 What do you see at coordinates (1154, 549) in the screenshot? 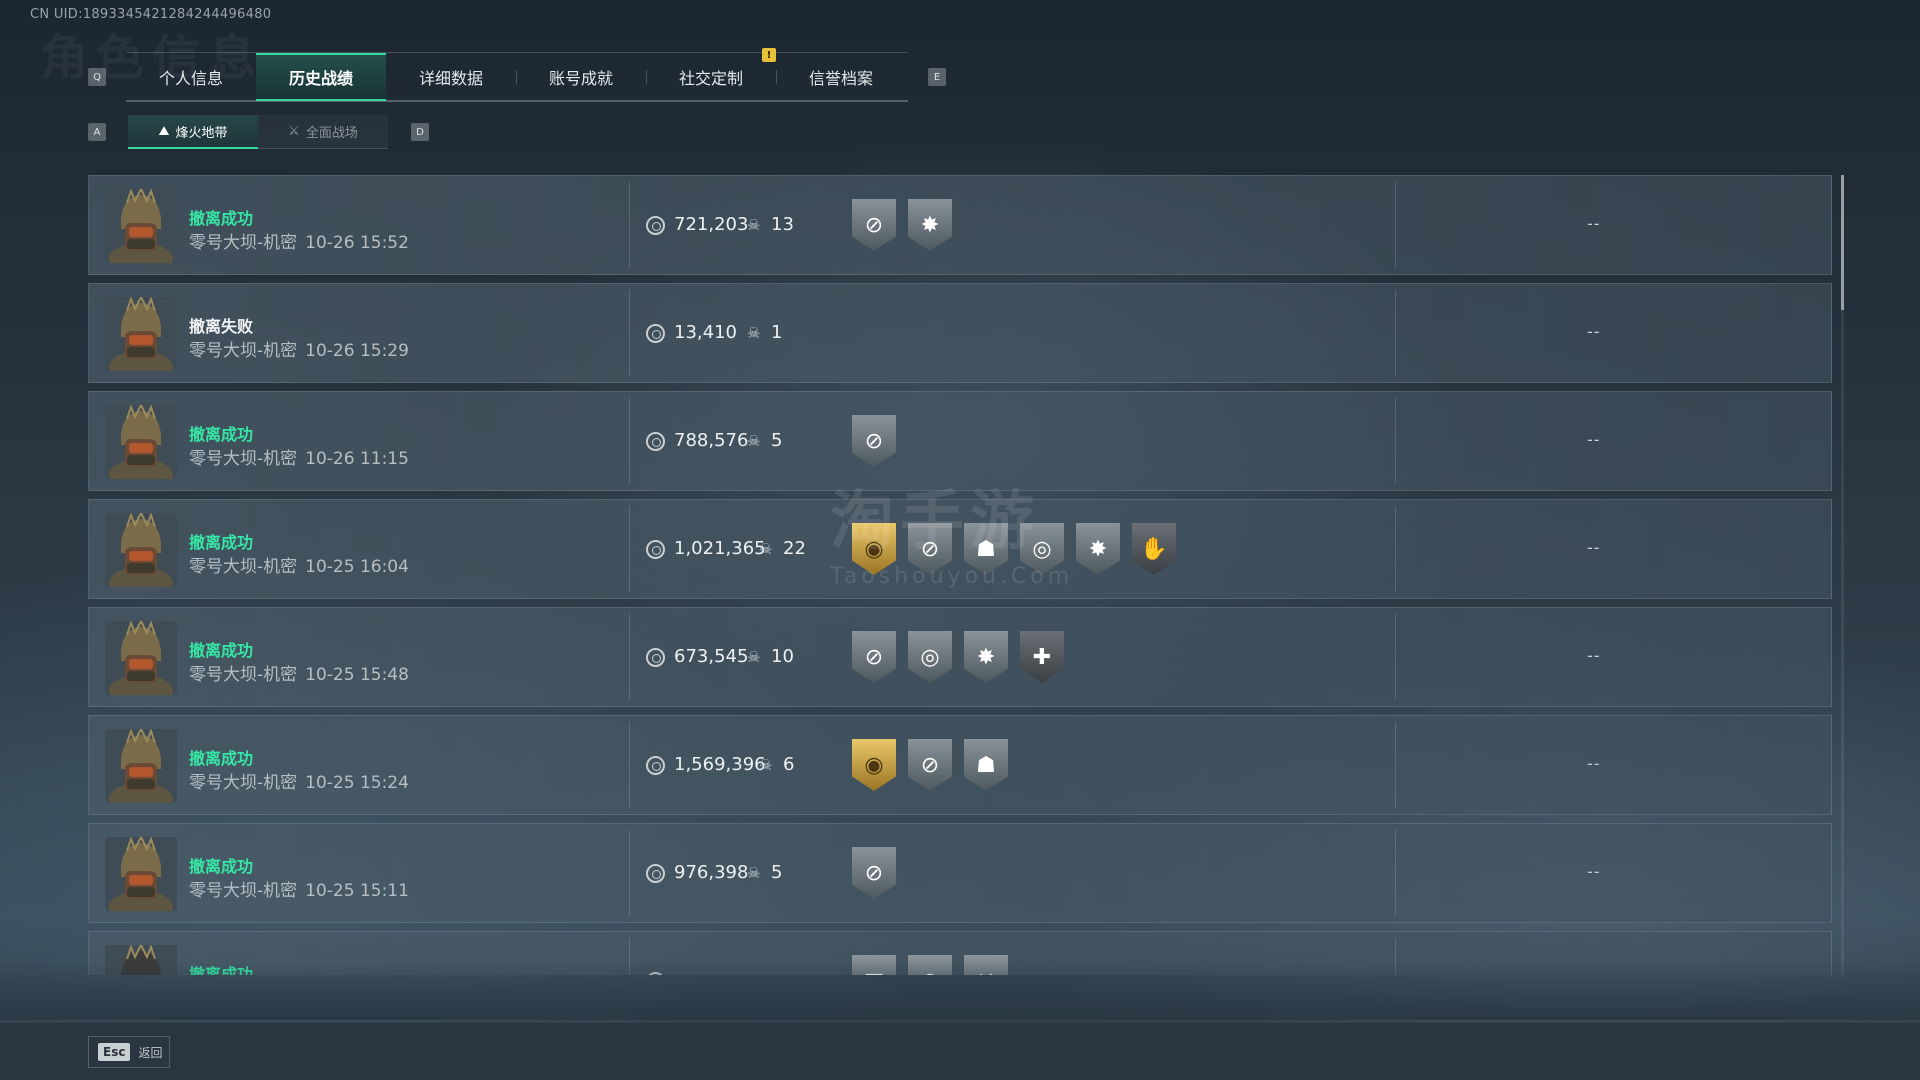
I see `hand-icon: ✋` at bounding box center [1154, 549].